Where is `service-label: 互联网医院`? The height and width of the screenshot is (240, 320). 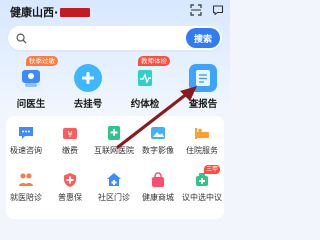
service-label: 互联网医院 is located at coordinates (114, 150).